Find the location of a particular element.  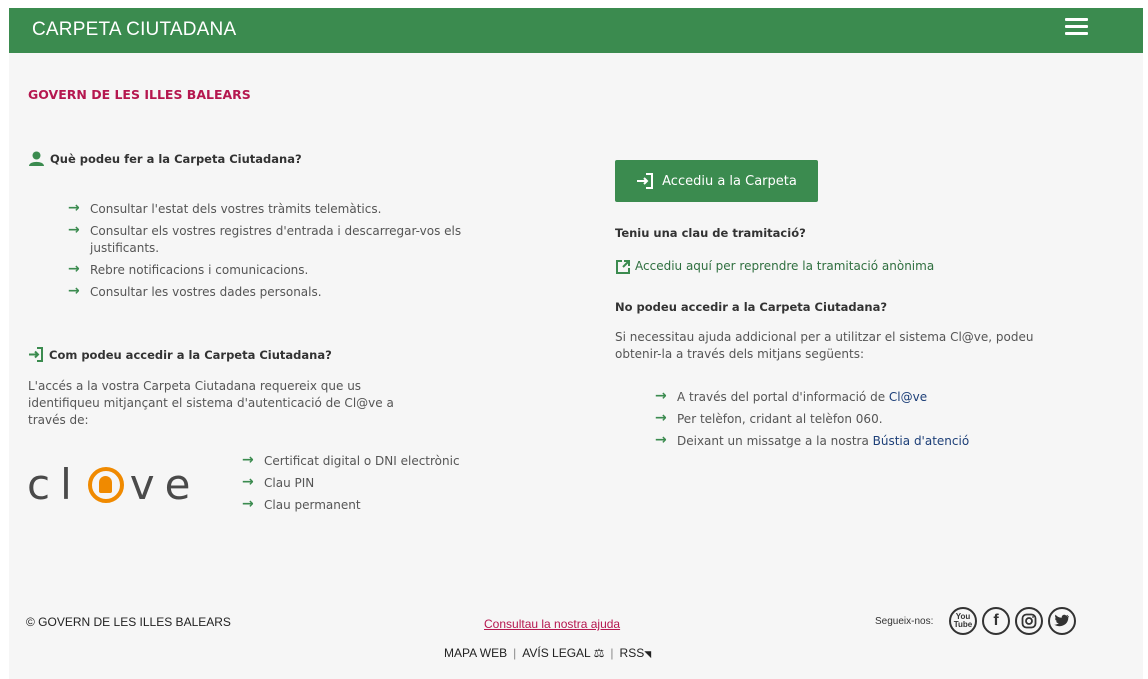

what-section-title: Què podeu fer a la Carpeta Ciutadana? is located at coordinates (165, 158).